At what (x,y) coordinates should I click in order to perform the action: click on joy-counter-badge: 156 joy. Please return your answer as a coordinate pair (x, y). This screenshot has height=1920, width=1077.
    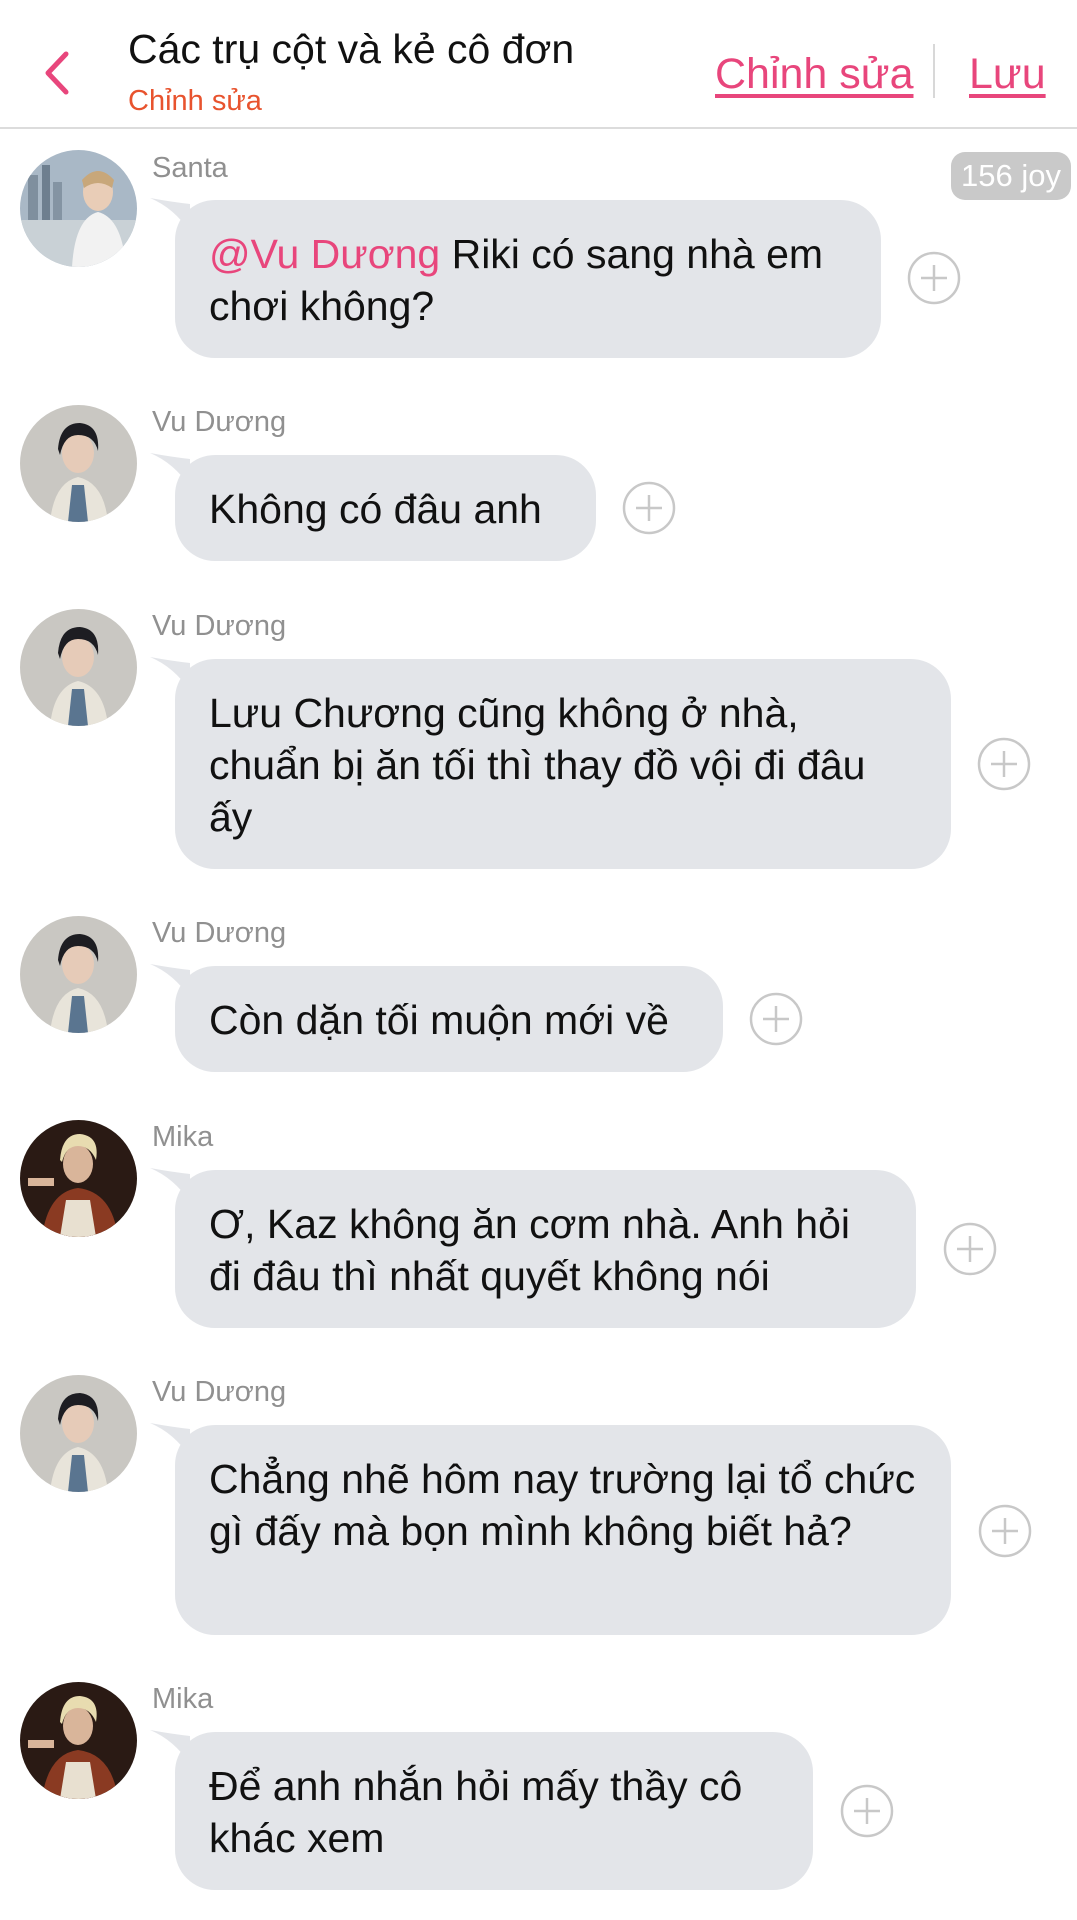
    Looking at the image, I should click on (1011, 176).